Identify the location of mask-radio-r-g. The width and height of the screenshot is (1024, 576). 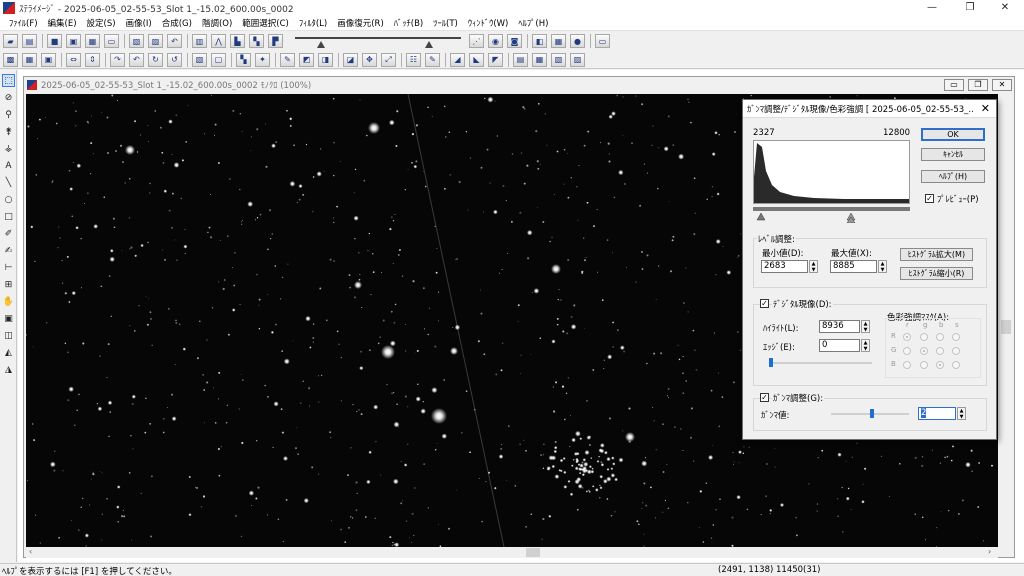
(924, 337).